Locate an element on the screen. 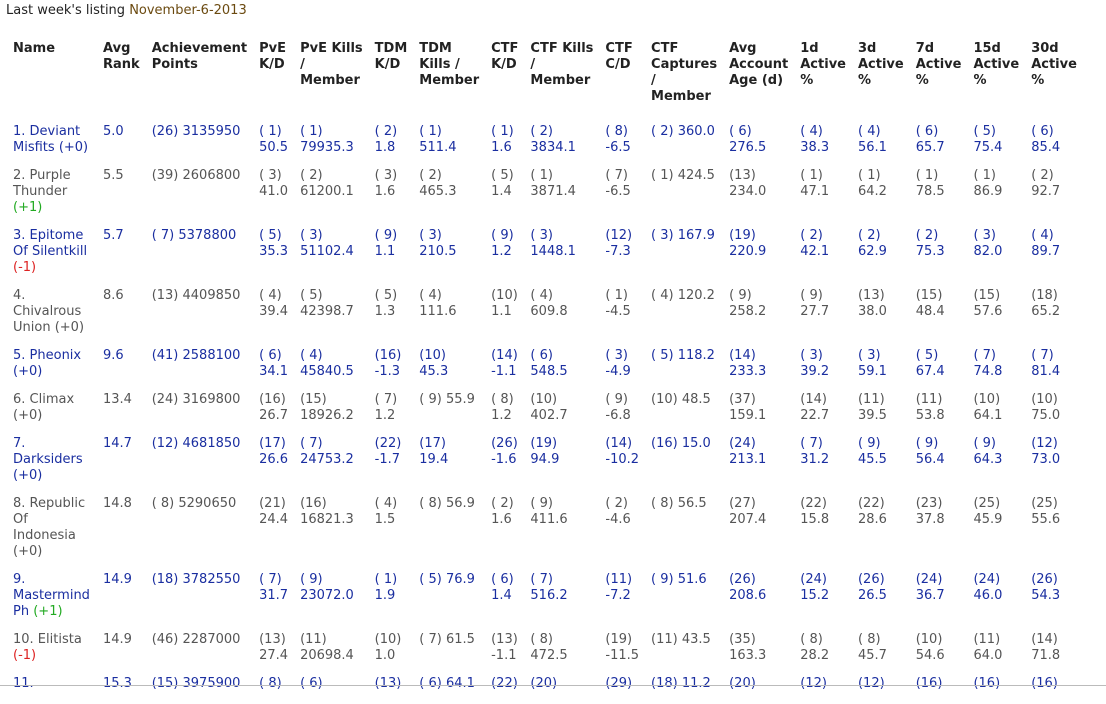 The image size is (1106, 704). stat-value: 1448.1 is located at coordinates (553, 251).